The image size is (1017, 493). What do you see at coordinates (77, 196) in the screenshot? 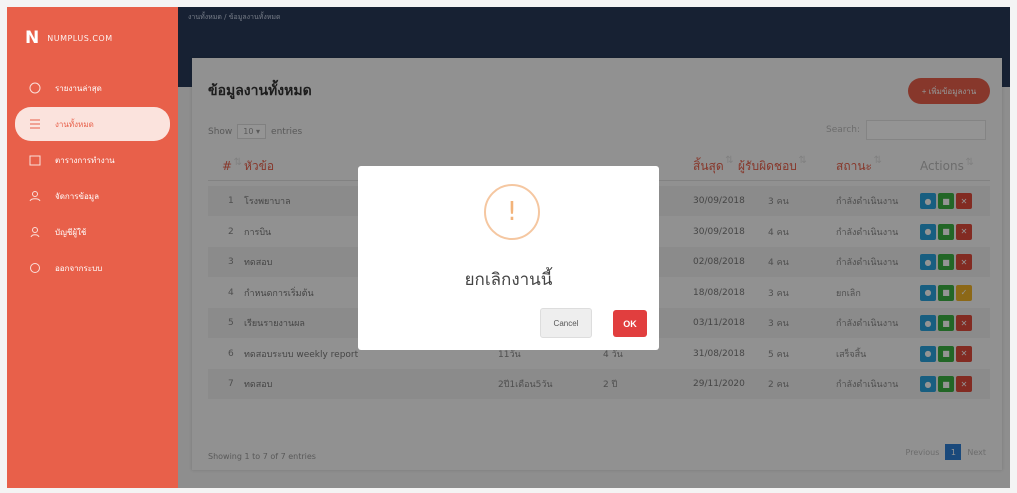
I see `sidebar-item-label: จัดการข้อมูล` at bounding box center [77, 196].